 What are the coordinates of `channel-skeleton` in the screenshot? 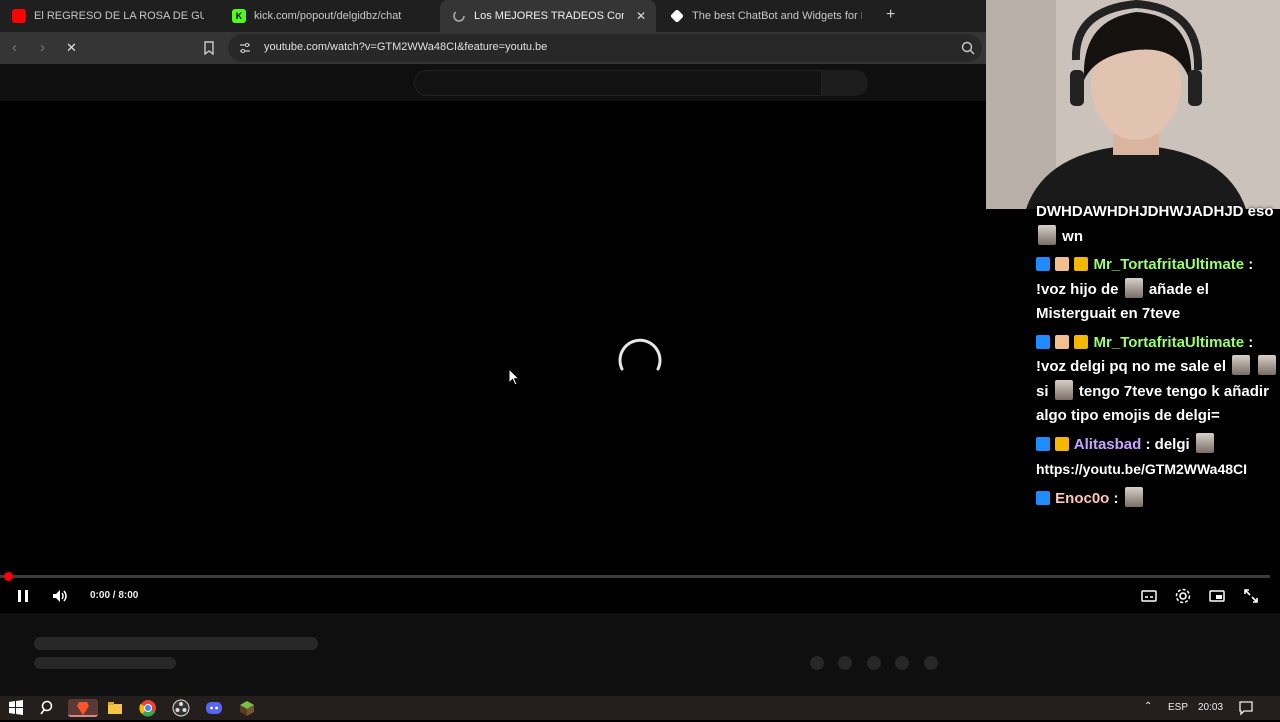 It's located at (105, 663).